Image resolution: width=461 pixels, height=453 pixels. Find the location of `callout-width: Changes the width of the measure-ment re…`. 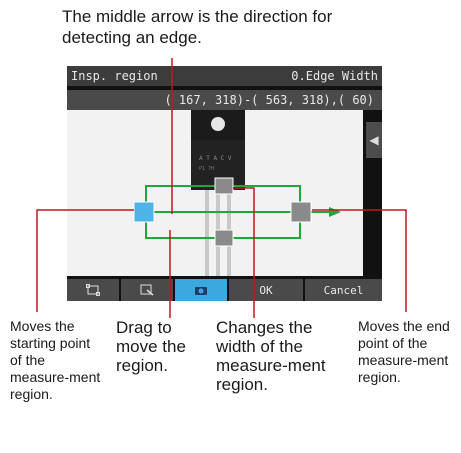

callout-width: Changes the width of the measure-ment re… is located at coordinates (271, 356).